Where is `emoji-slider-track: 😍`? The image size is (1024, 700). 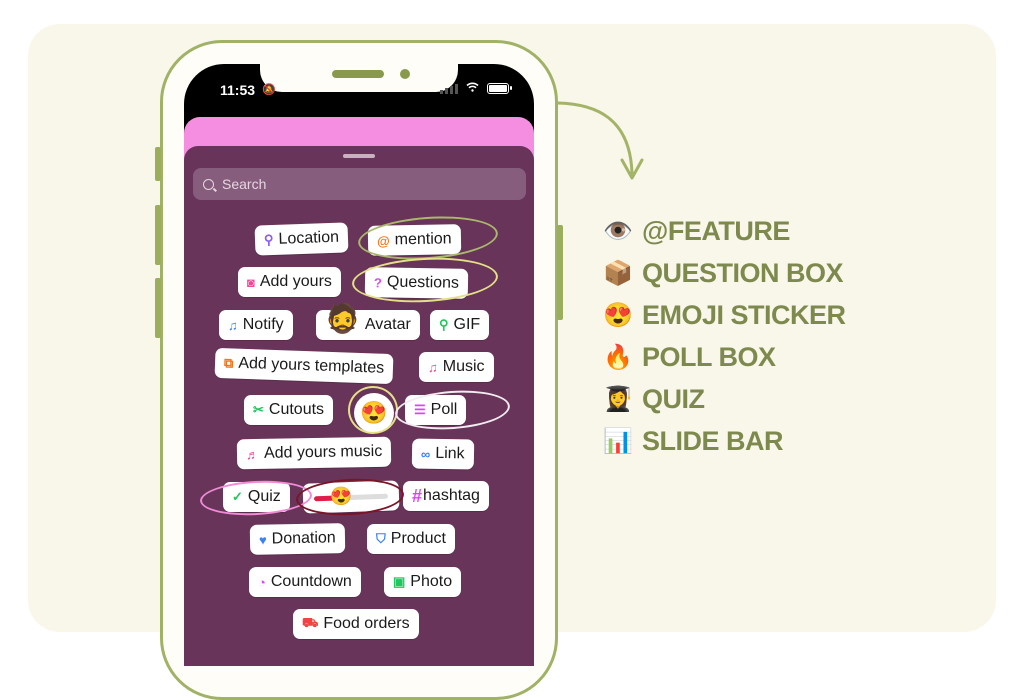 emoji-slider-track: 😍 is located at coordinates (351, 495).